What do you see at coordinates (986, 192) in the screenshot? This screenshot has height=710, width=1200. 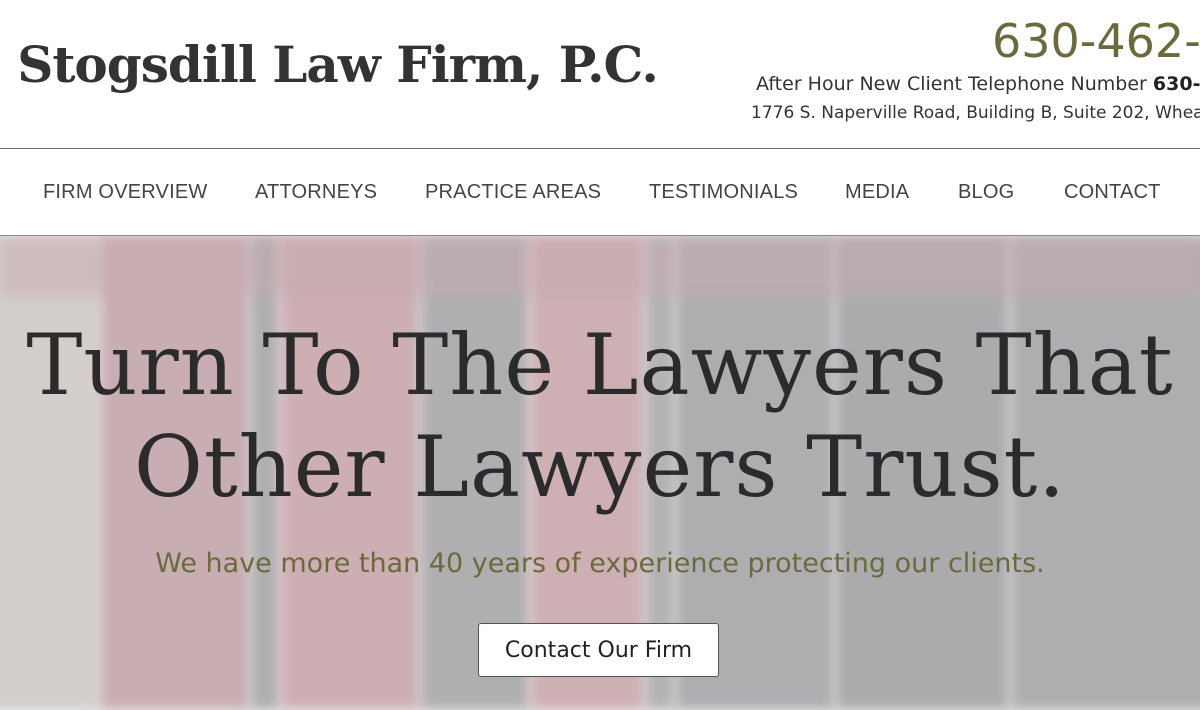 I see `nav-item-blog: BLOG` at bounding box center [986, 192].